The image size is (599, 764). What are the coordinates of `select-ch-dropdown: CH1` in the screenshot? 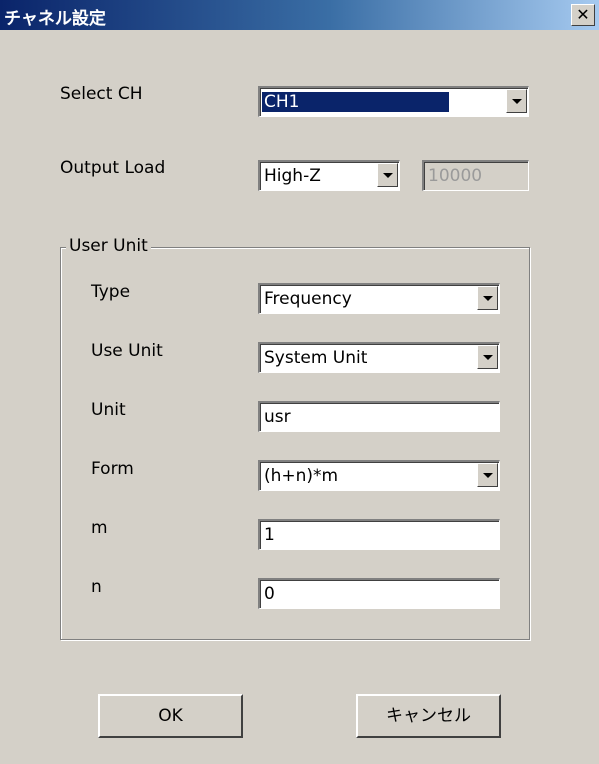 It's located at (393, 101).